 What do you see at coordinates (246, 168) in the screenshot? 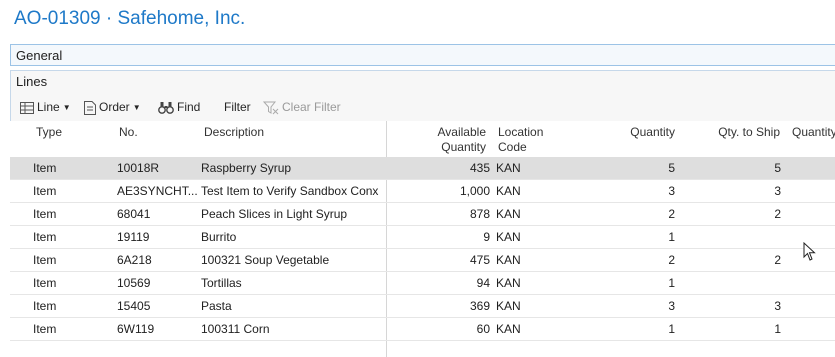
I see `cell-description: Raspberry Syrup` at bounding box center [246, 168].